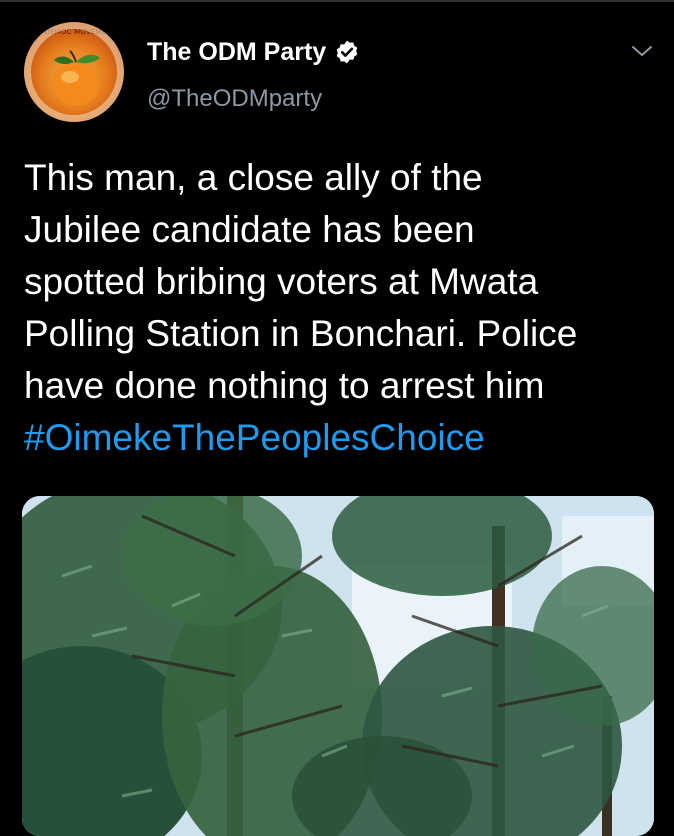 The image size is (674, 836). I want to click on author-display-name: The ODM Party, so click(236, 52).